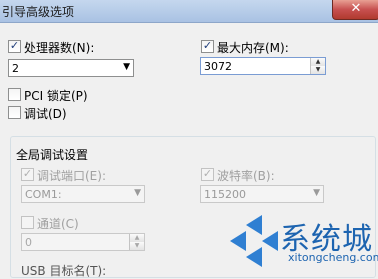 The width and height of the screenshot is (378, 279). What do you see at coordinates (218, 66) in the screenshot?
I see `max-memory-value: 3072` at bounding box center [218, 66].